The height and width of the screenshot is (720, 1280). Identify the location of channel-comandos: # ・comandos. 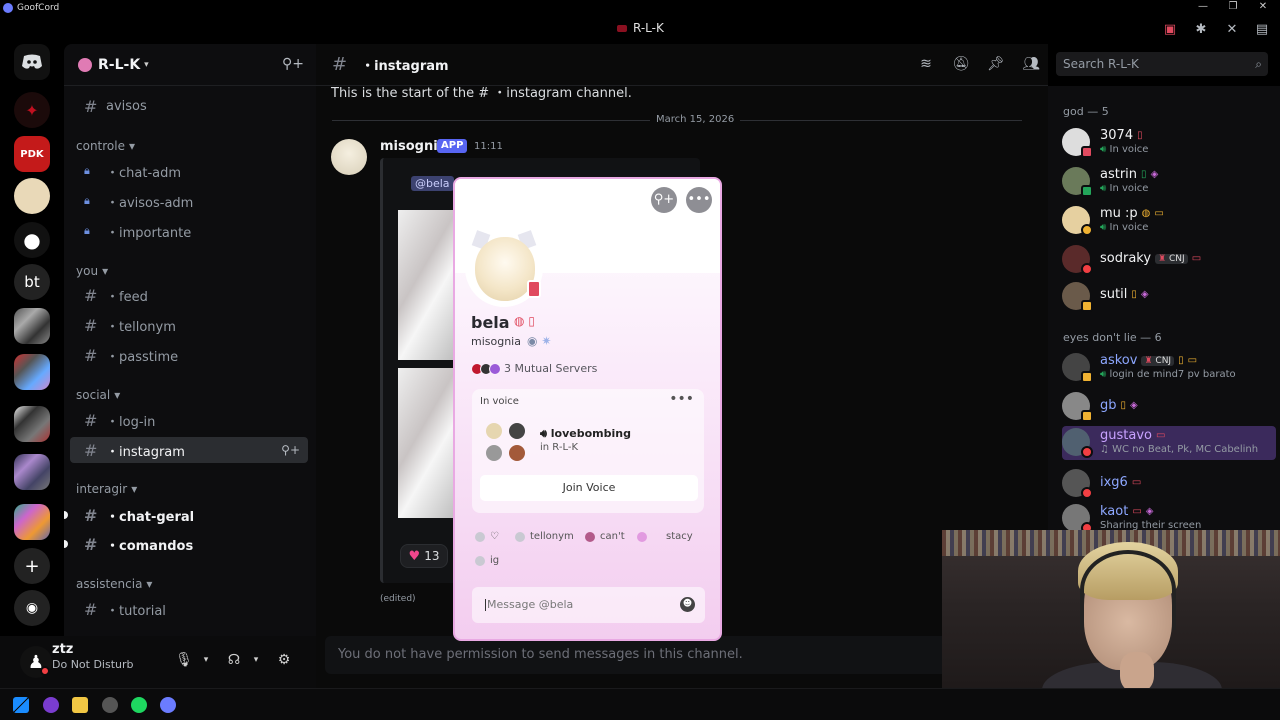
(186, 544).